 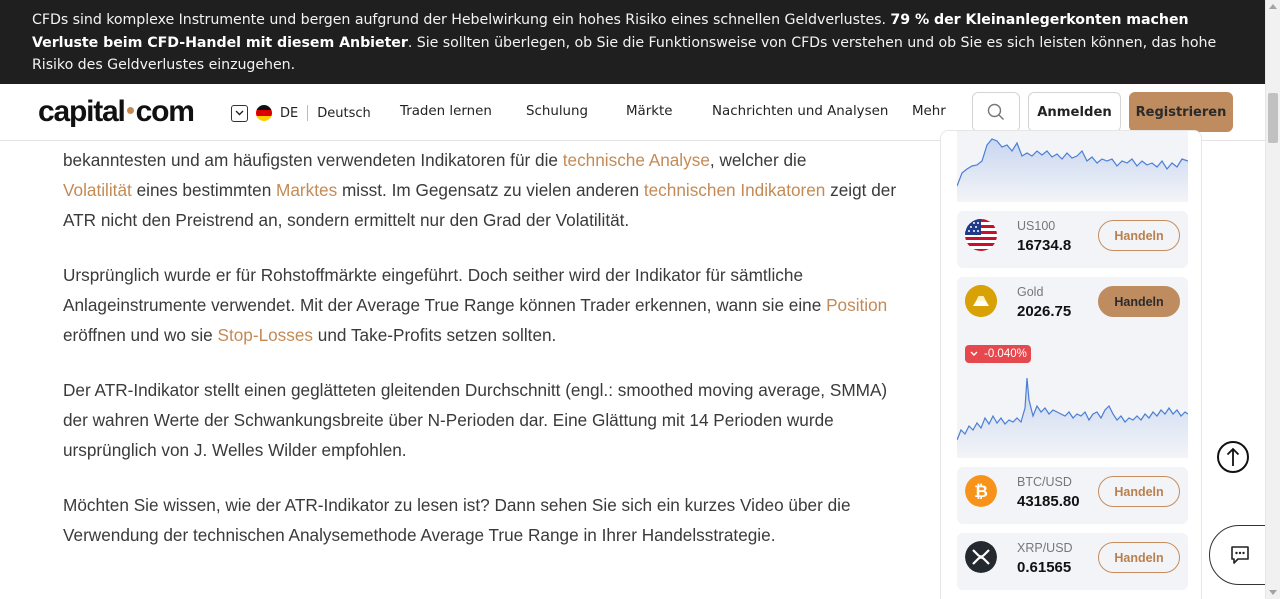 I want to click on nav-maerkte: Märkte, so click(x=649, y=111).